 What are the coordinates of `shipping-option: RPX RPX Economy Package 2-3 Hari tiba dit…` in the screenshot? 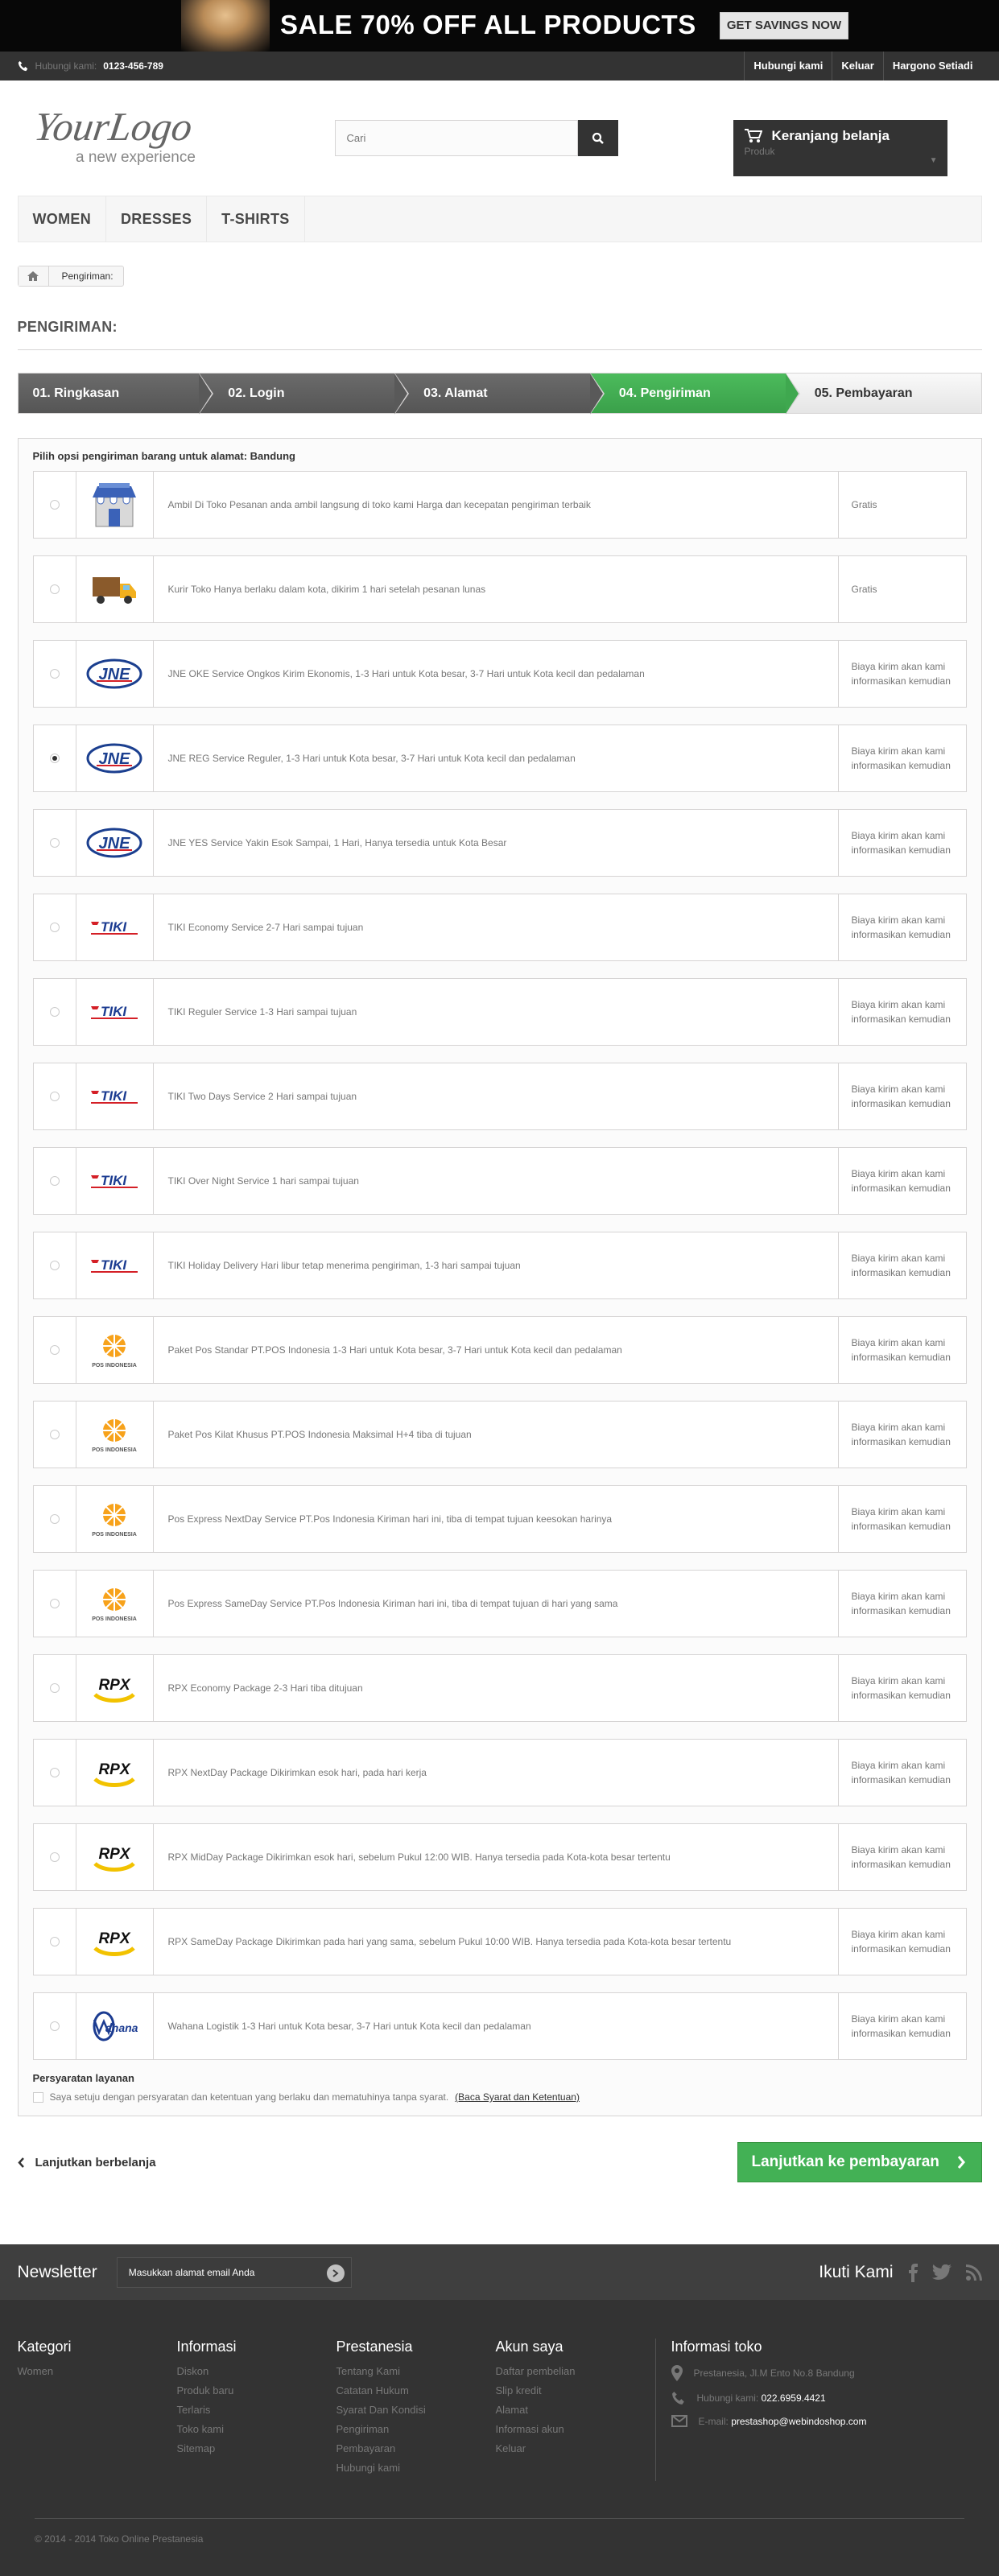 It's located at (499, 1688).